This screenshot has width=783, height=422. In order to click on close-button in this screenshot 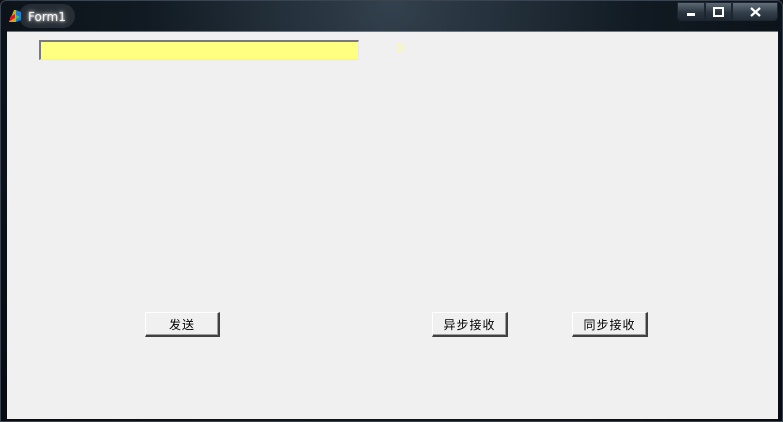, I will do `click(755, 11)`.